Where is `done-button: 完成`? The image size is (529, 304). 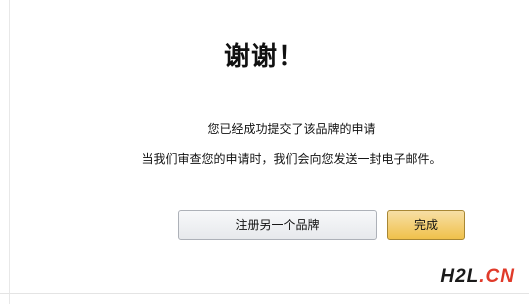 done-button: 完成 is located at coordinates (426, 225).